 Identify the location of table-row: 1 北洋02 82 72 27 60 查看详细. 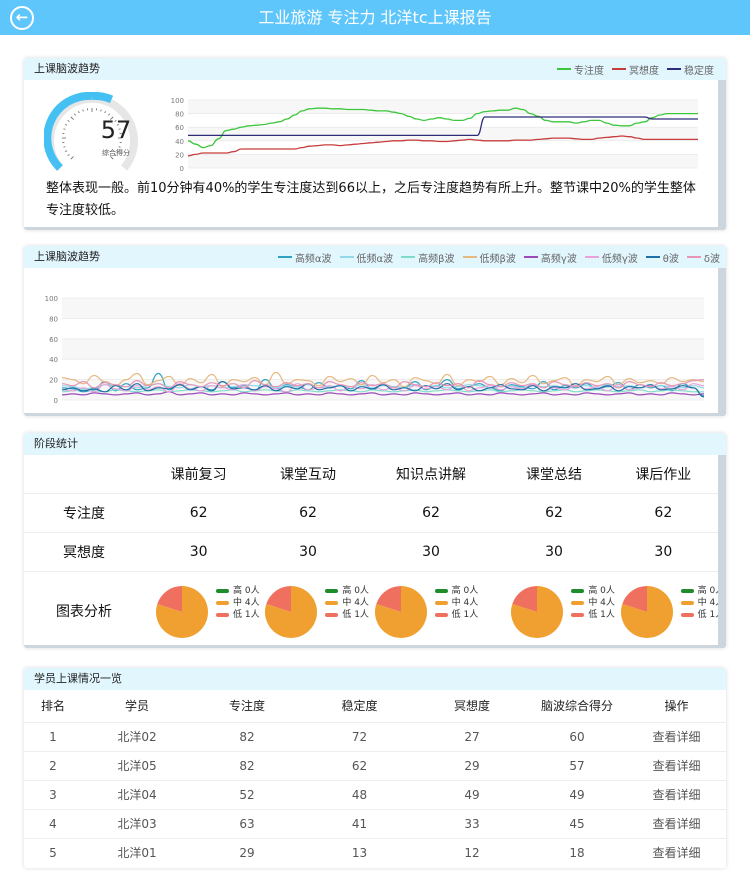
(375, 736).